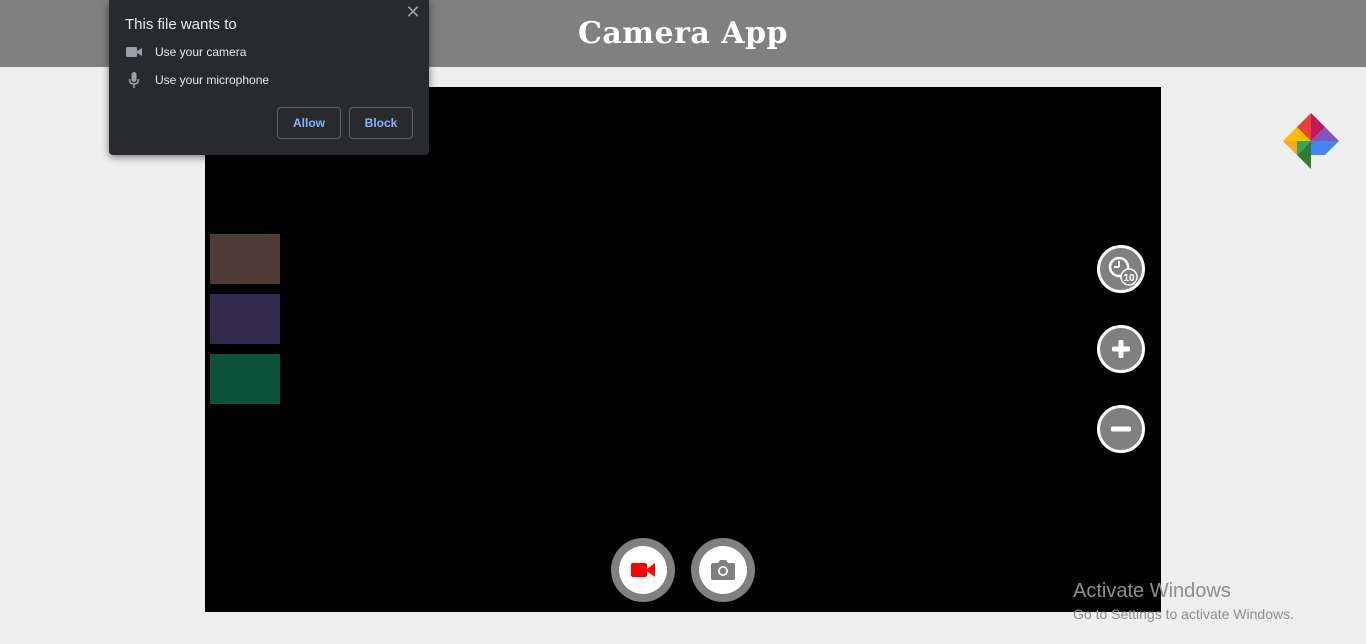 This screenshot has height=644, width=1366. What do you see at coordinates (683, 33) in the screenshot?
I see `page-title: Camera App` at bounding box center [683, 33].